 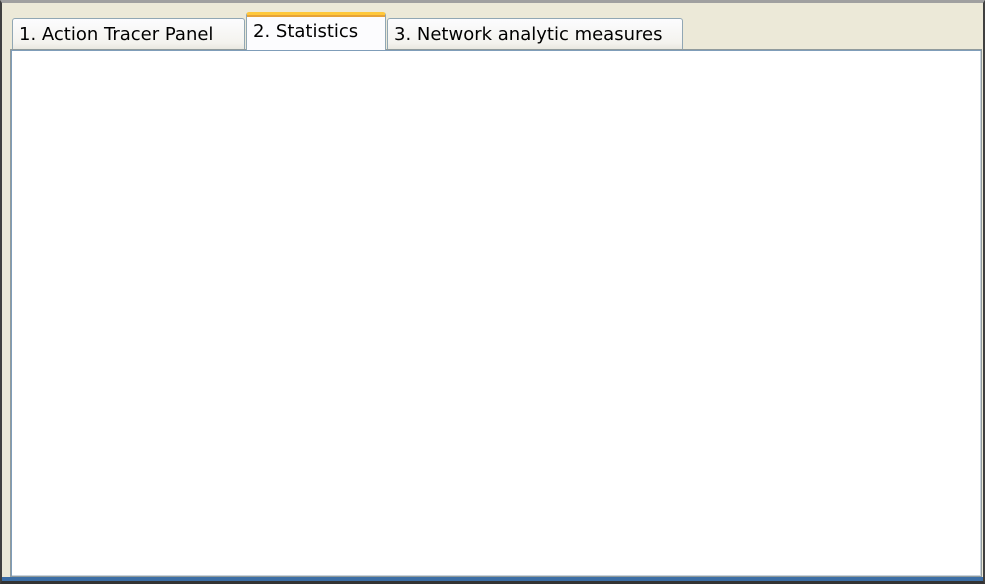 I want to click on tab-network-analytic-measures: 3. Network analytic measures, so click(x=535, y=33).